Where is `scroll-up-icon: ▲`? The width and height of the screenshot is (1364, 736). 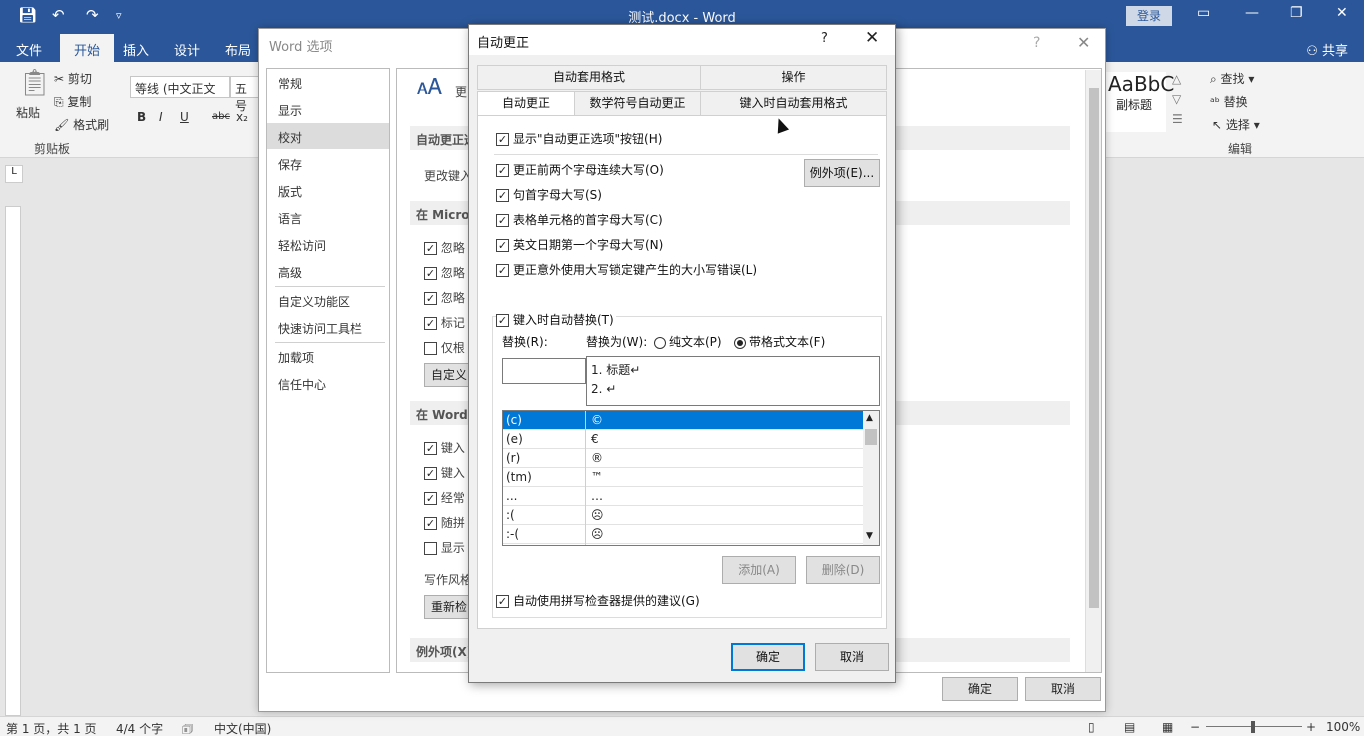
scroll-up-icon: ▲ is located at coordinates (869, 418).